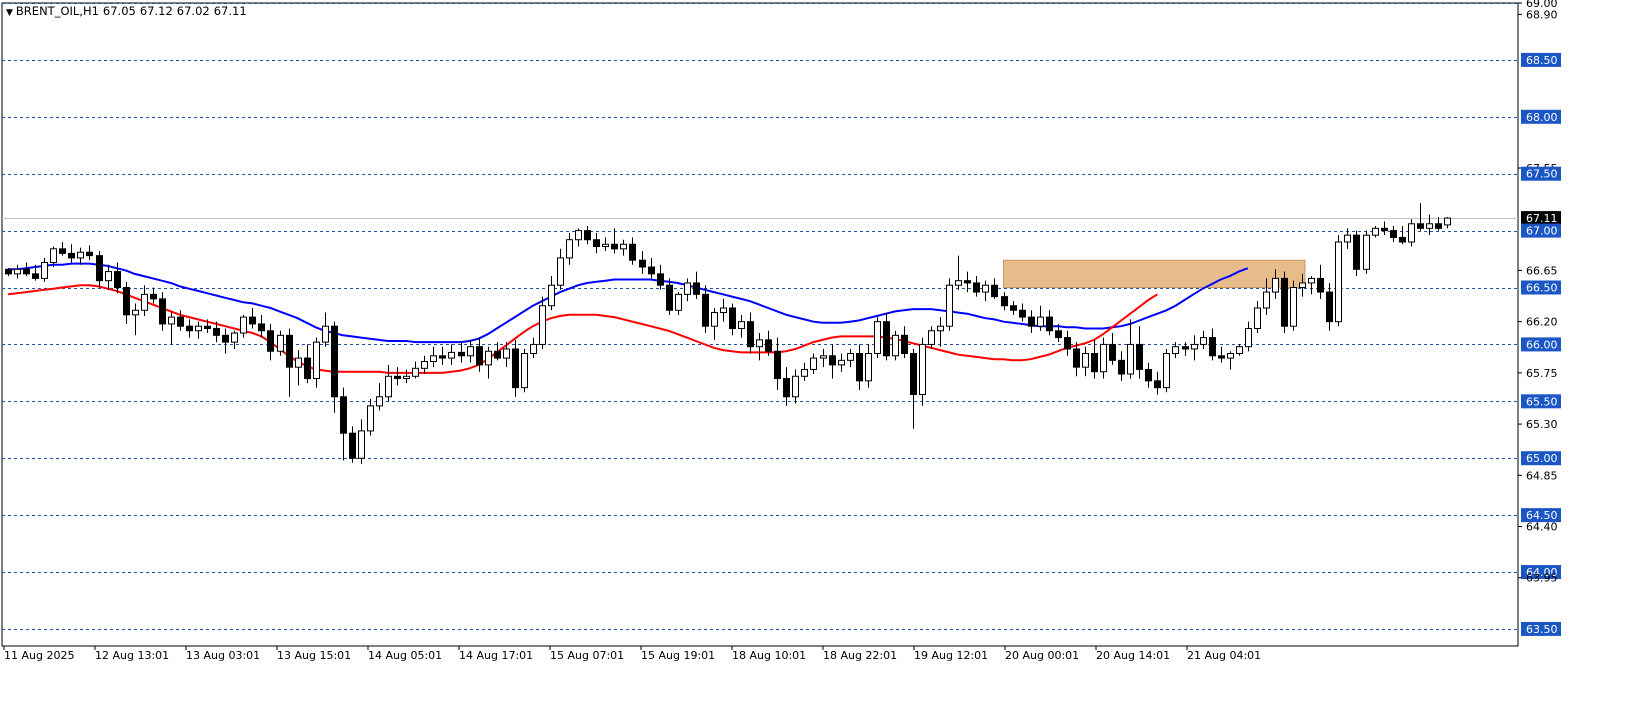  I want to click on high-value: 67.12, so click(156, 11).